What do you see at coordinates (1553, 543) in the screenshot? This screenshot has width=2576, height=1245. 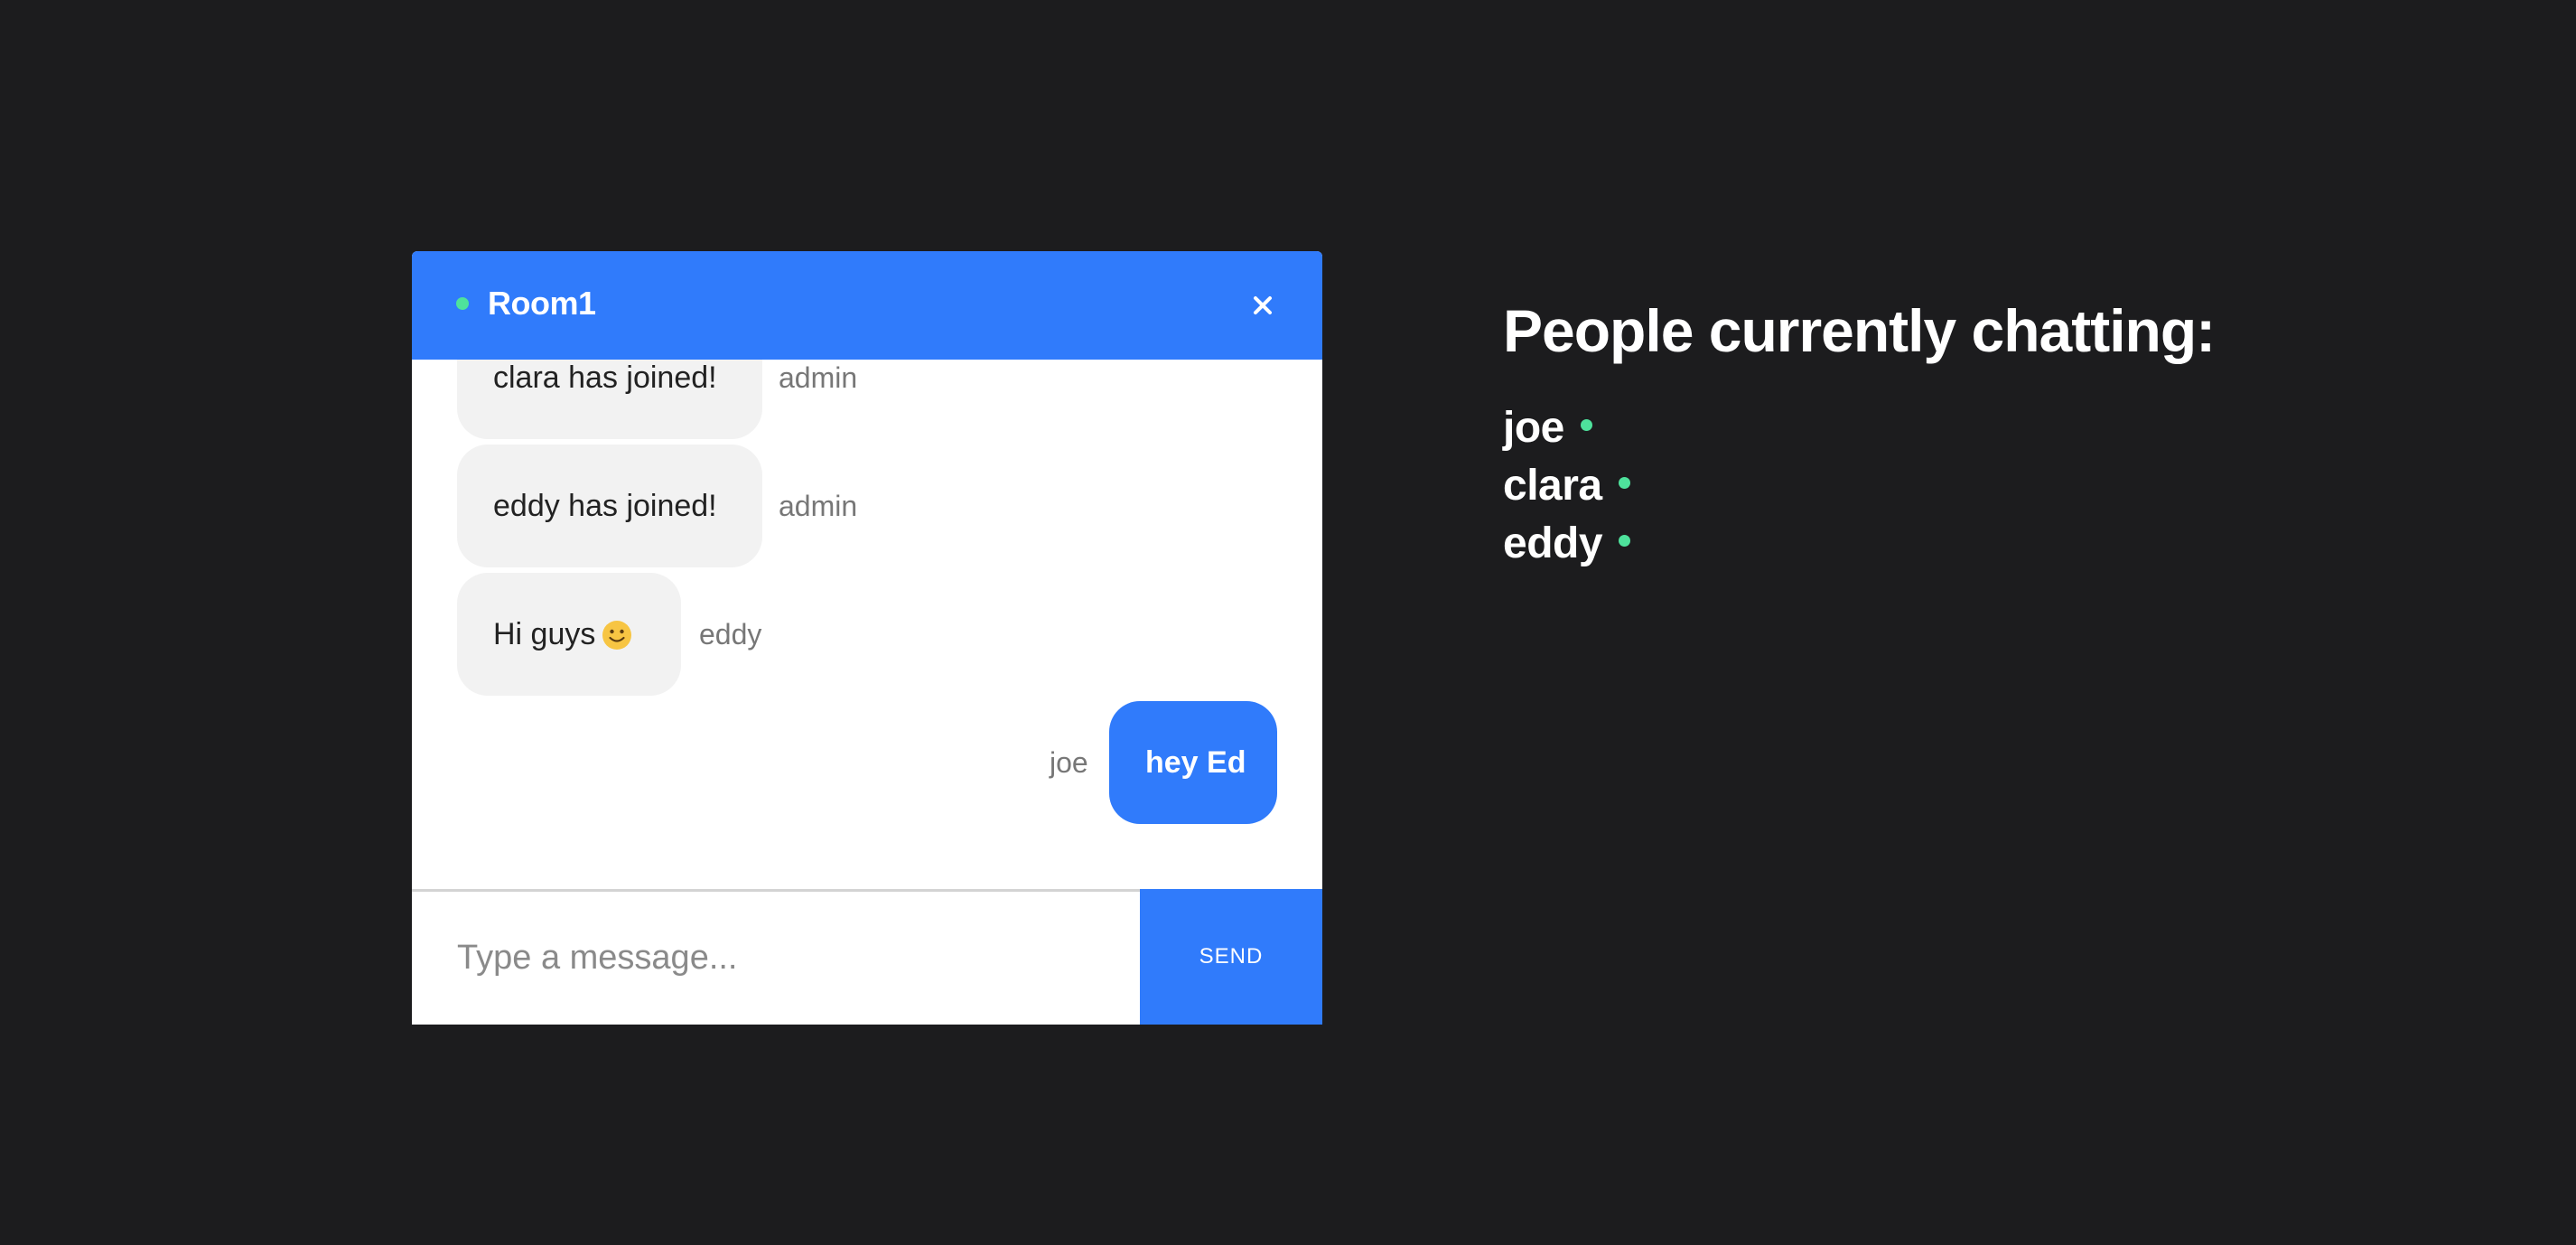 I see `person-name: eddy` at bounding box center [1553, 543].